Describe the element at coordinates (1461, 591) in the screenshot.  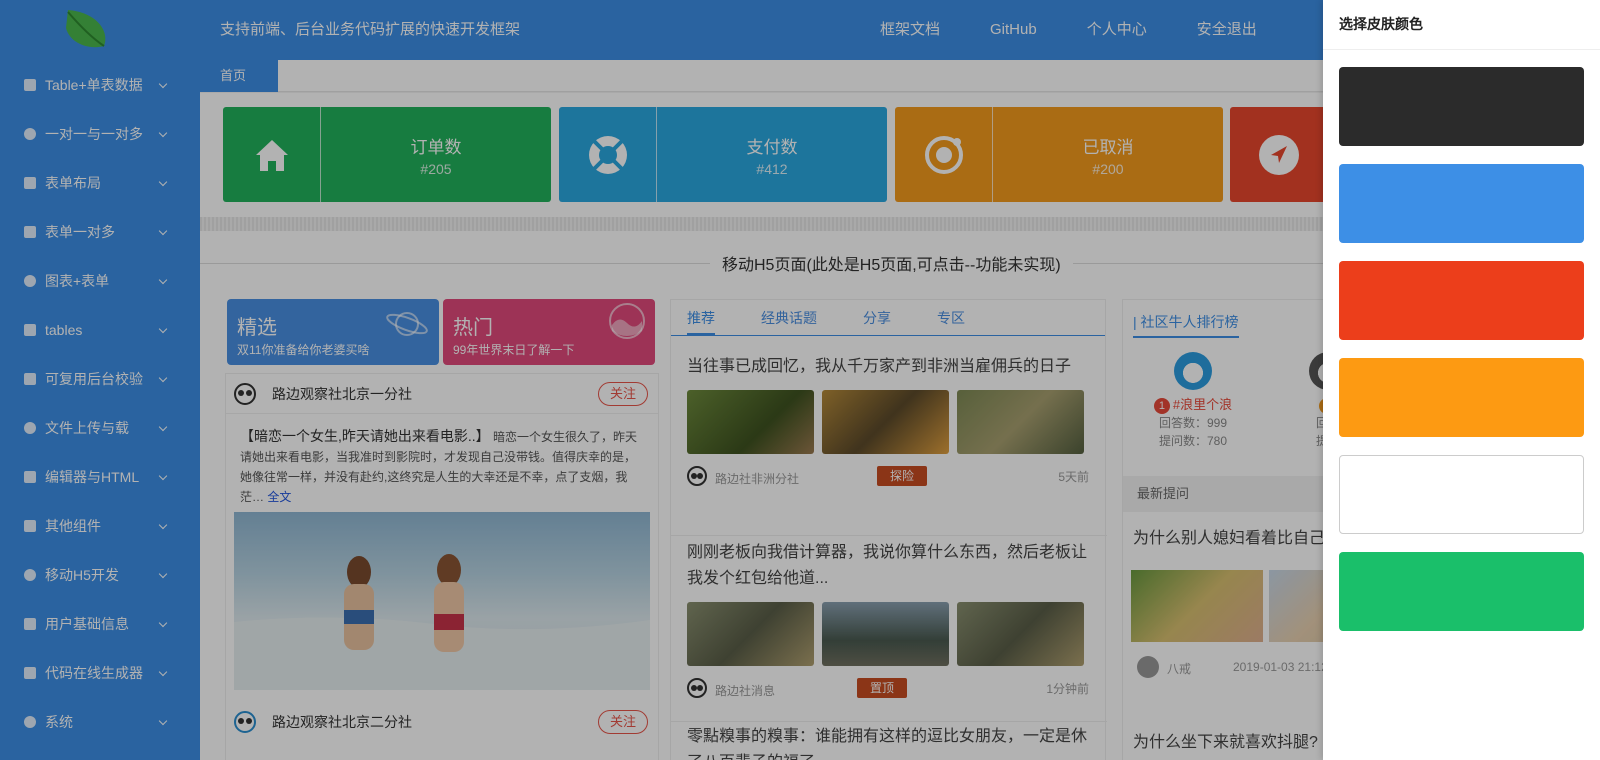
I see `skin-swatch-green` at that location.